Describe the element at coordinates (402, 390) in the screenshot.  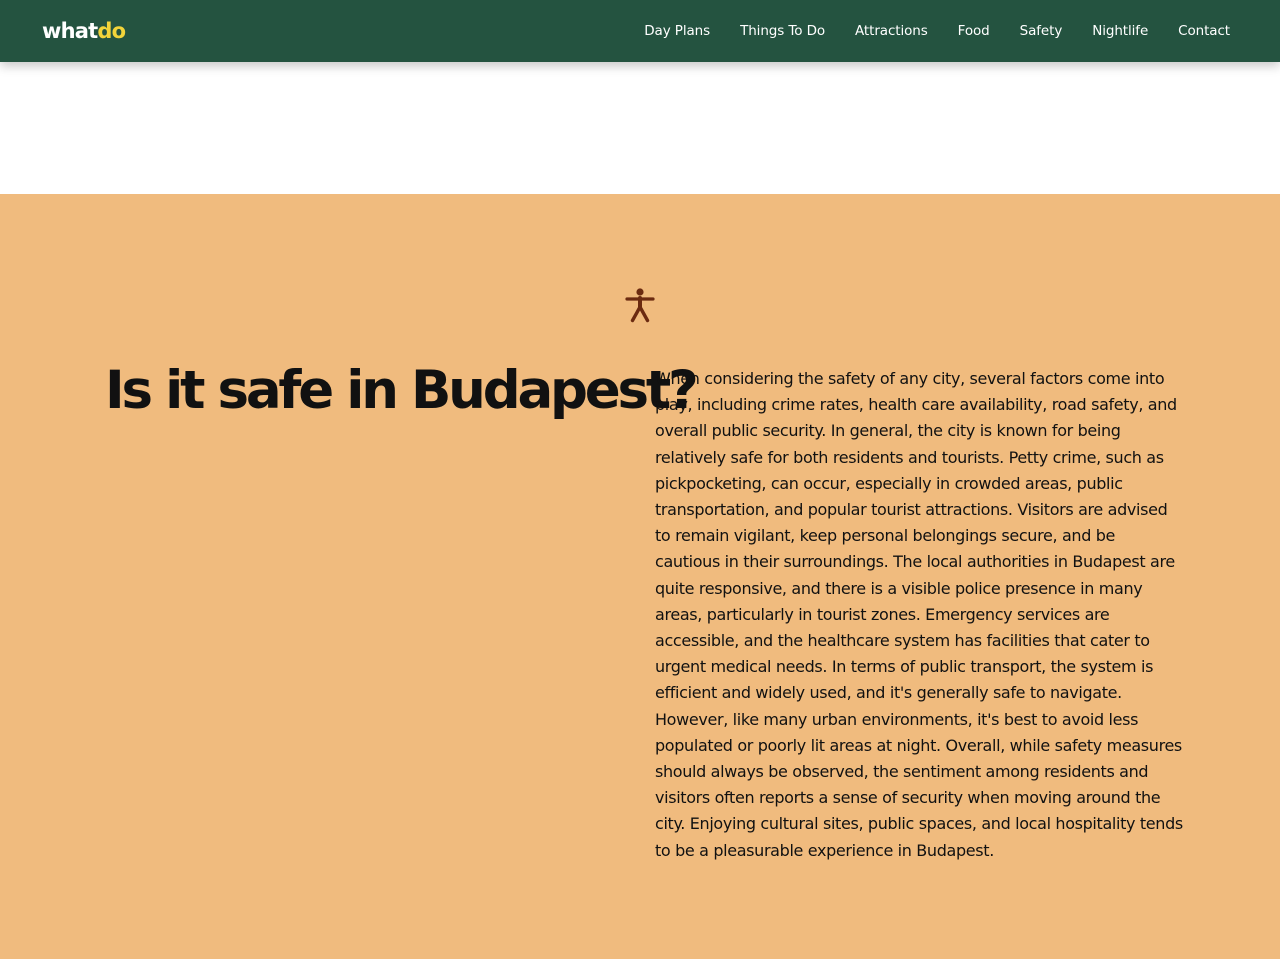
I see `section-title: Is it safe in Budapest?` at that location.